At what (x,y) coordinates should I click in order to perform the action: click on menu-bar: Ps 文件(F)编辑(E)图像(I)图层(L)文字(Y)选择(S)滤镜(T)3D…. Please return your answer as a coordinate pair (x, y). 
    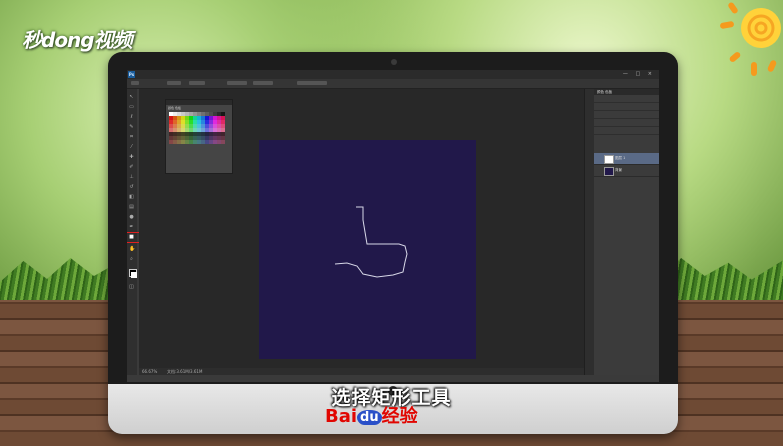
    Looking at the image, I should click on (393, 78).